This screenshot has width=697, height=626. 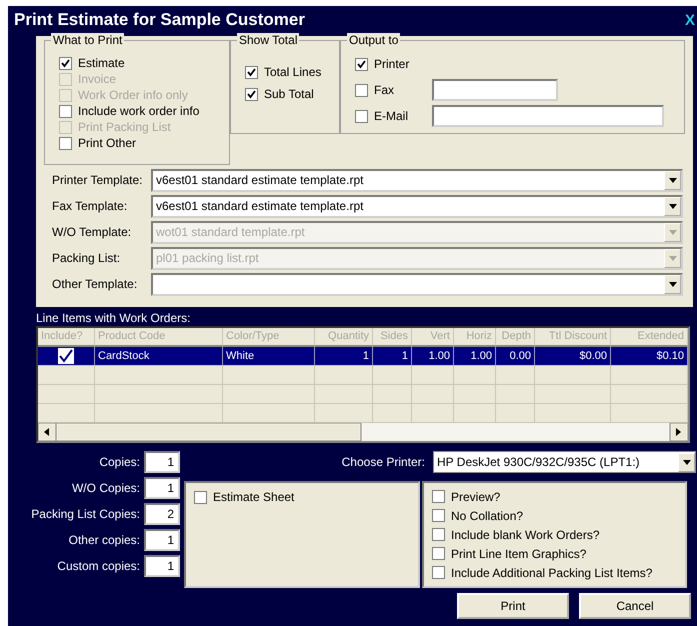 What do you see at coordinates (119, 461) in the screenshot?
I see `field-label: Copies:` at bounding box center [119, 461].